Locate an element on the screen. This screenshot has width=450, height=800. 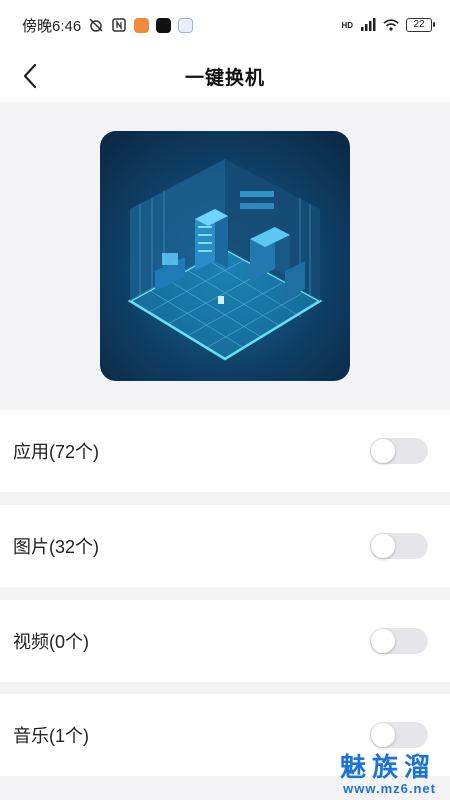
status-bar: 傍晚6:46 HD 22 is located at coordinates (225, 25).